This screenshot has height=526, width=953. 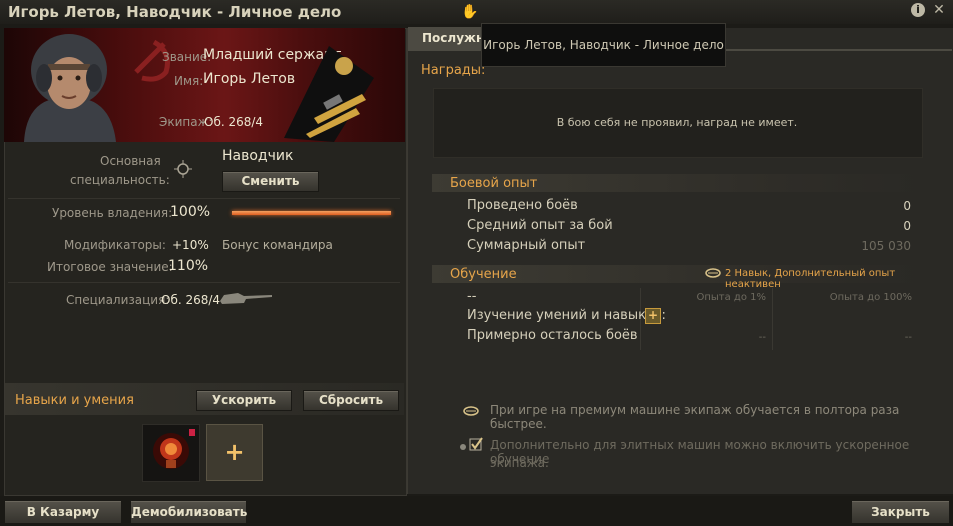 I want to click on column-header: Опыта до 1%, so click(x=731, y=297).